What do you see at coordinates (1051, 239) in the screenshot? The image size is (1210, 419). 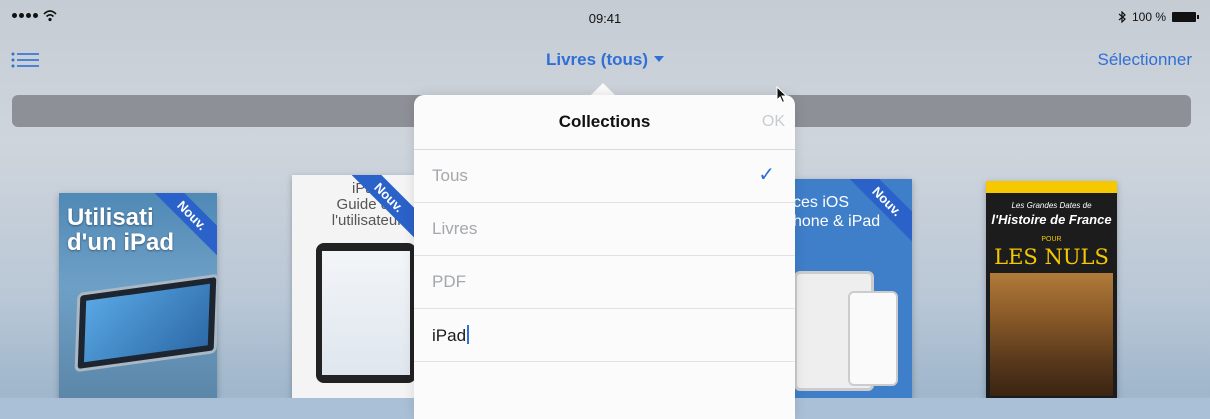 I see `book-pour: POUR` at bounding box center [1051, 239].